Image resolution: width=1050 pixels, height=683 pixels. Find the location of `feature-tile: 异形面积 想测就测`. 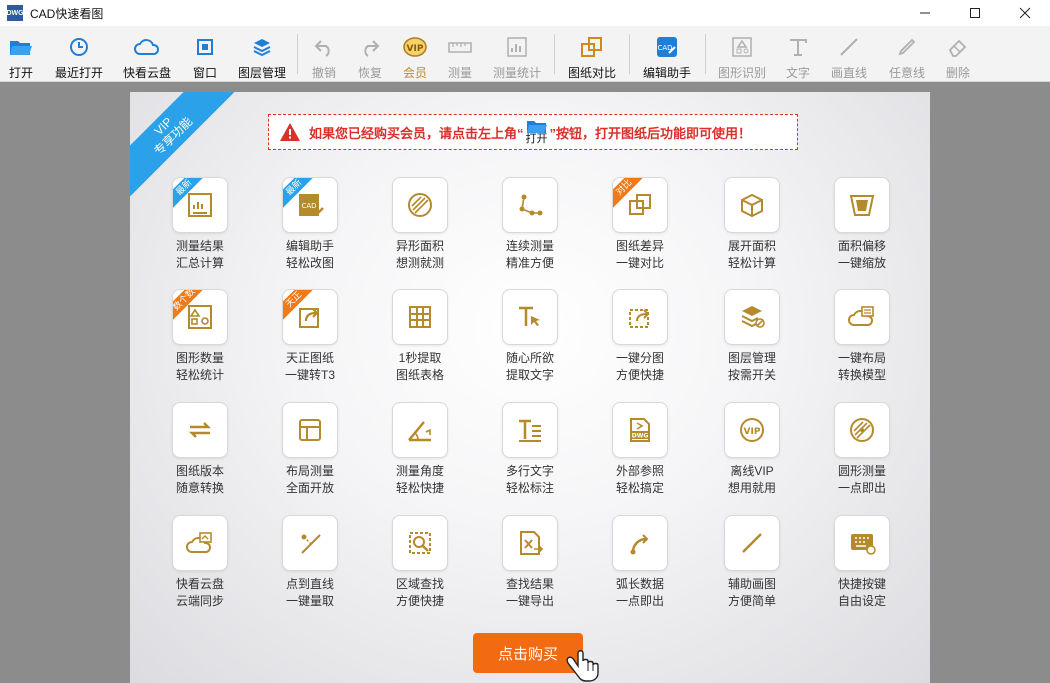

feature-tile: 异形面积 想测就测 is located at coordinates (420, 224).